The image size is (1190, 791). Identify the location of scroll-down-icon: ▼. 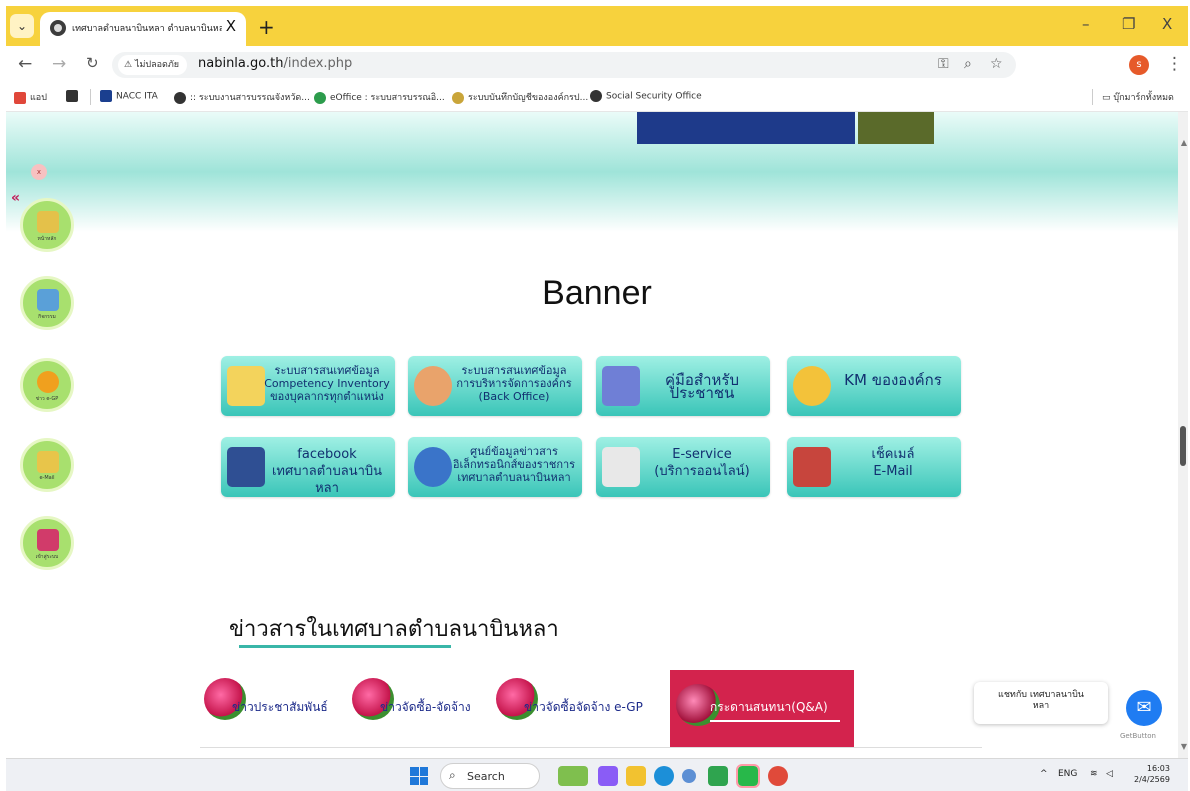
(1184, 746).